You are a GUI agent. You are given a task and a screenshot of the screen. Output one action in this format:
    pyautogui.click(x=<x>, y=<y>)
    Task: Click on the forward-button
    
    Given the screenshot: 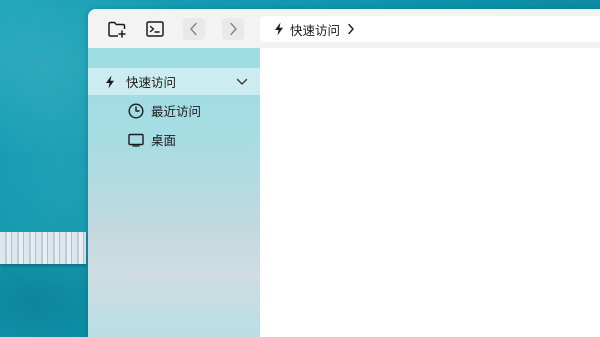 What is the action you would take?
    pyautogui.click(x=233, y=29)
    